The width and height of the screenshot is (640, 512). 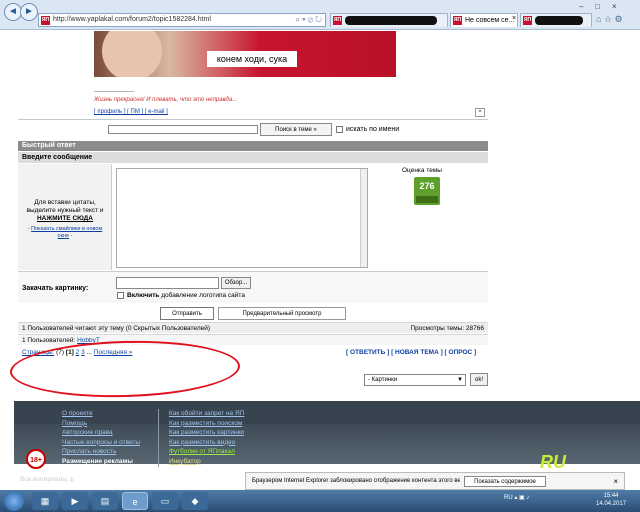 What do you see at coordinates (614, 6) in the screenshot?
I see `close-window-button: ×` at bounding box center [614, 6].